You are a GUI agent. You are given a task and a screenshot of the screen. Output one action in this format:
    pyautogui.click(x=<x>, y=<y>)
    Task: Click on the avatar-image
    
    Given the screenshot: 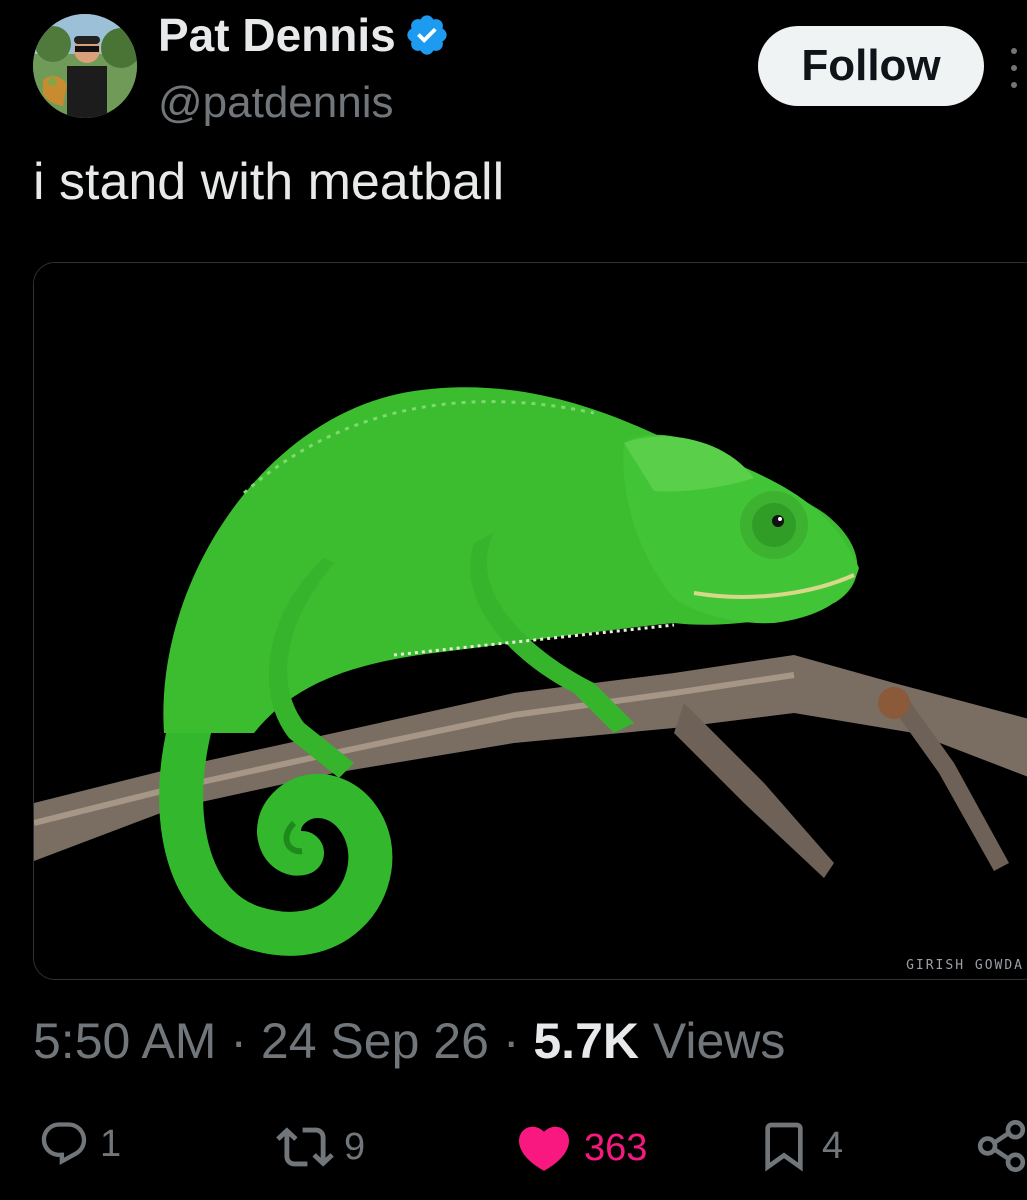 What is the action you would take?
    pyautogui.click(x=85, y=66)
    